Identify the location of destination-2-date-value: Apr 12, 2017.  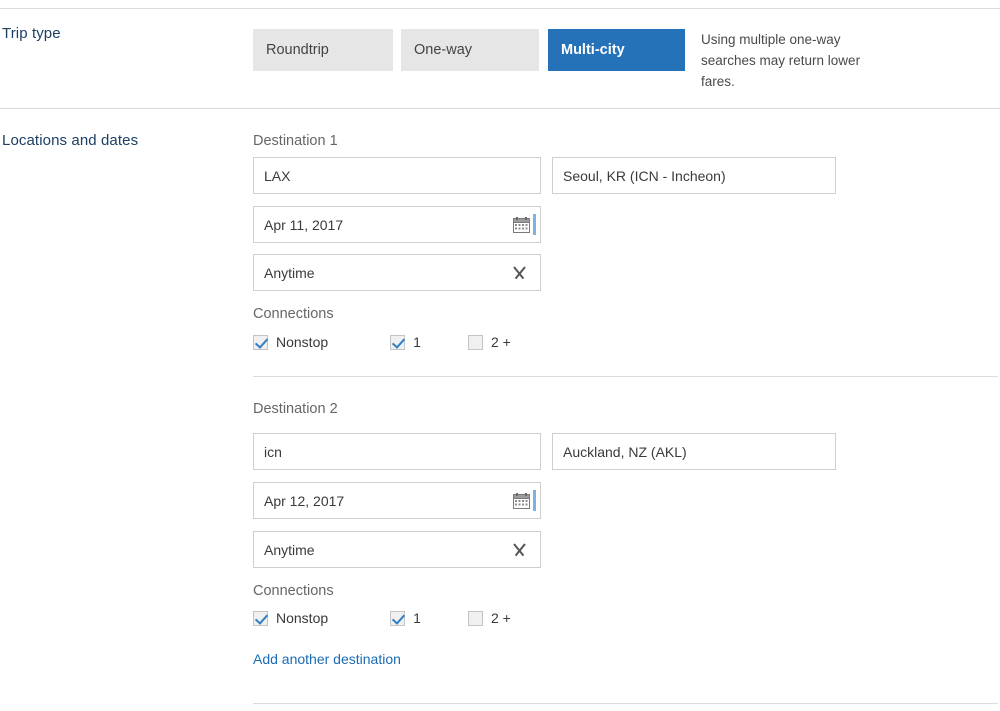
(304, 500).